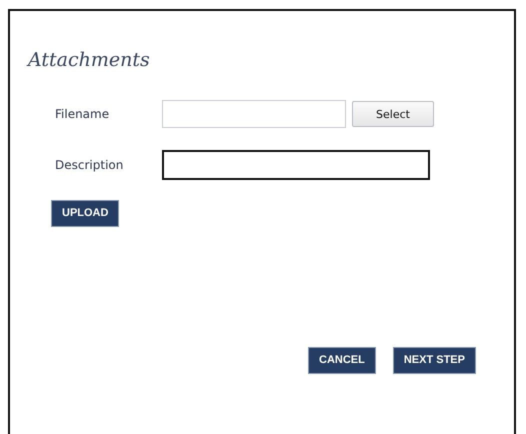  Describe the element at coordinates (342, 360) in the screenshot. I see `cancel-button: CANCEL` at that location.